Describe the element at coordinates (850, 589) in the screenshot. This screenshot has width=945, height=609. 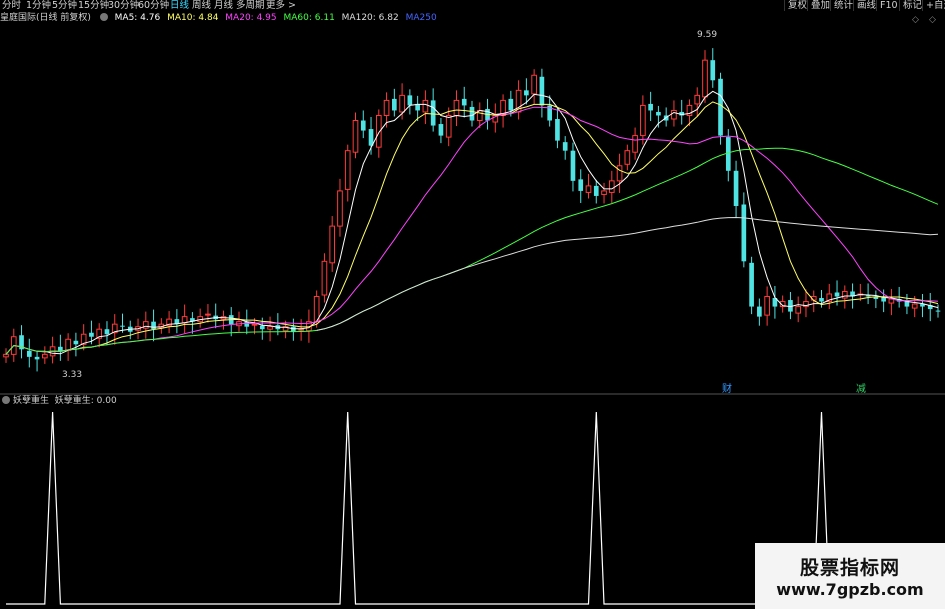
I see `watermark-url: www.7gpzb.com` at that location.